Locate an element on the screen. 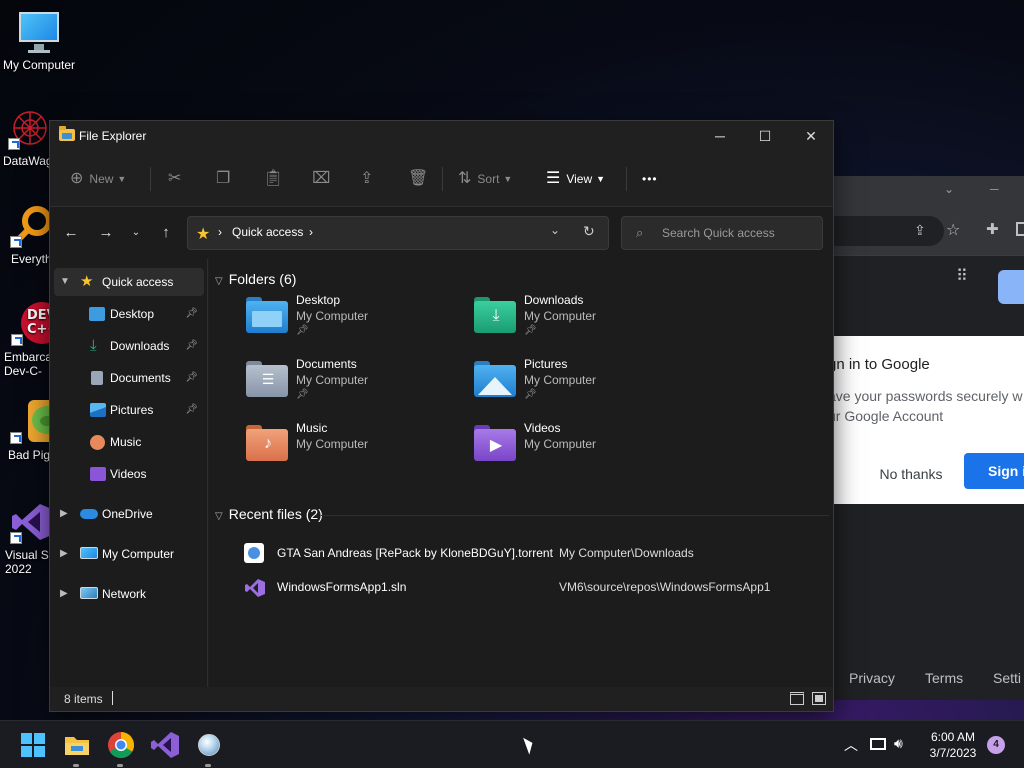  sidebar-item-network: ▶ Network is located at coordinates (129, 594).